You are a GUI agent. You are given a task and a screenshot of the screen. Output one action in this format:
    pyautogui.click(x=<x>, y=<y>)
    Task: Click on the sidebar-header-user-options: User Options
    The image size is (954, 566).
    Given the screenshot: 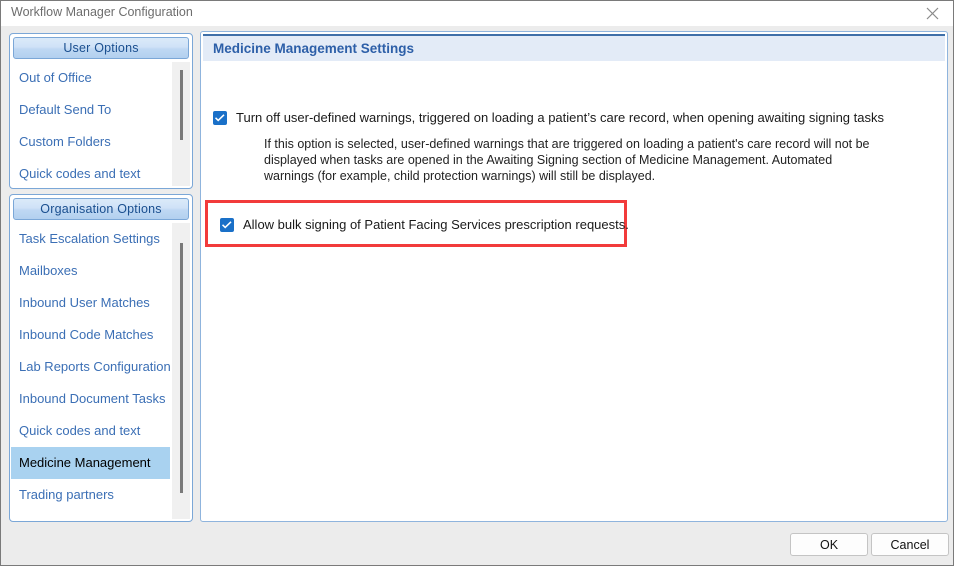 What is the action you would take?
    pyautogui.click(x=101, y=48)
    